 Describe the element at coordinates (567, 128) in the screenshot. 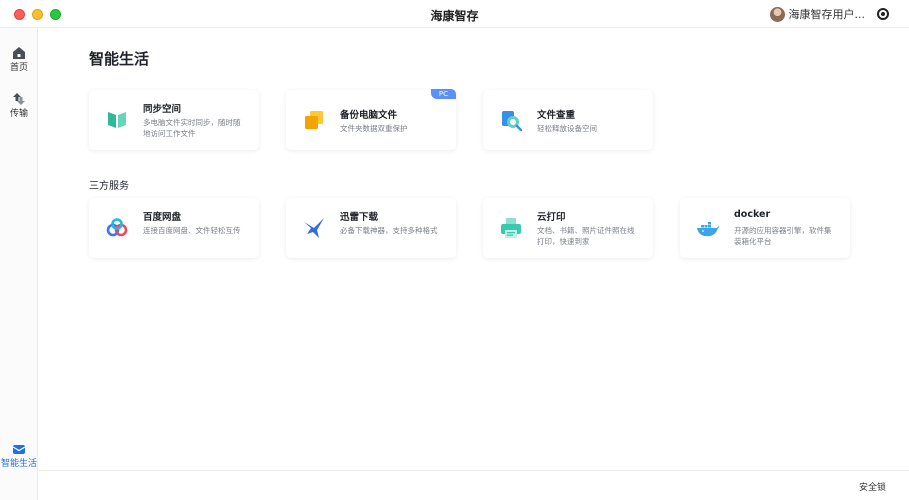

I see `card-description: 轻松释放设备空间` at that location.